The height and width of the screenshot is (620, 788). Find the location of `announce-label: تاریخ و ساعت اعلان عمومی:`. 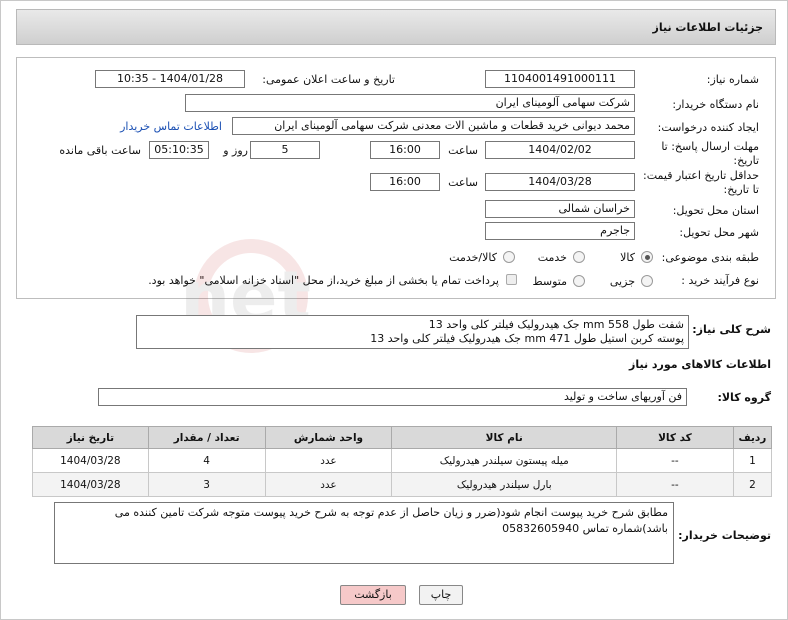

announce-label: تاریخ و ساعت اعلان عمومی: is located at coordinates (328, 79).